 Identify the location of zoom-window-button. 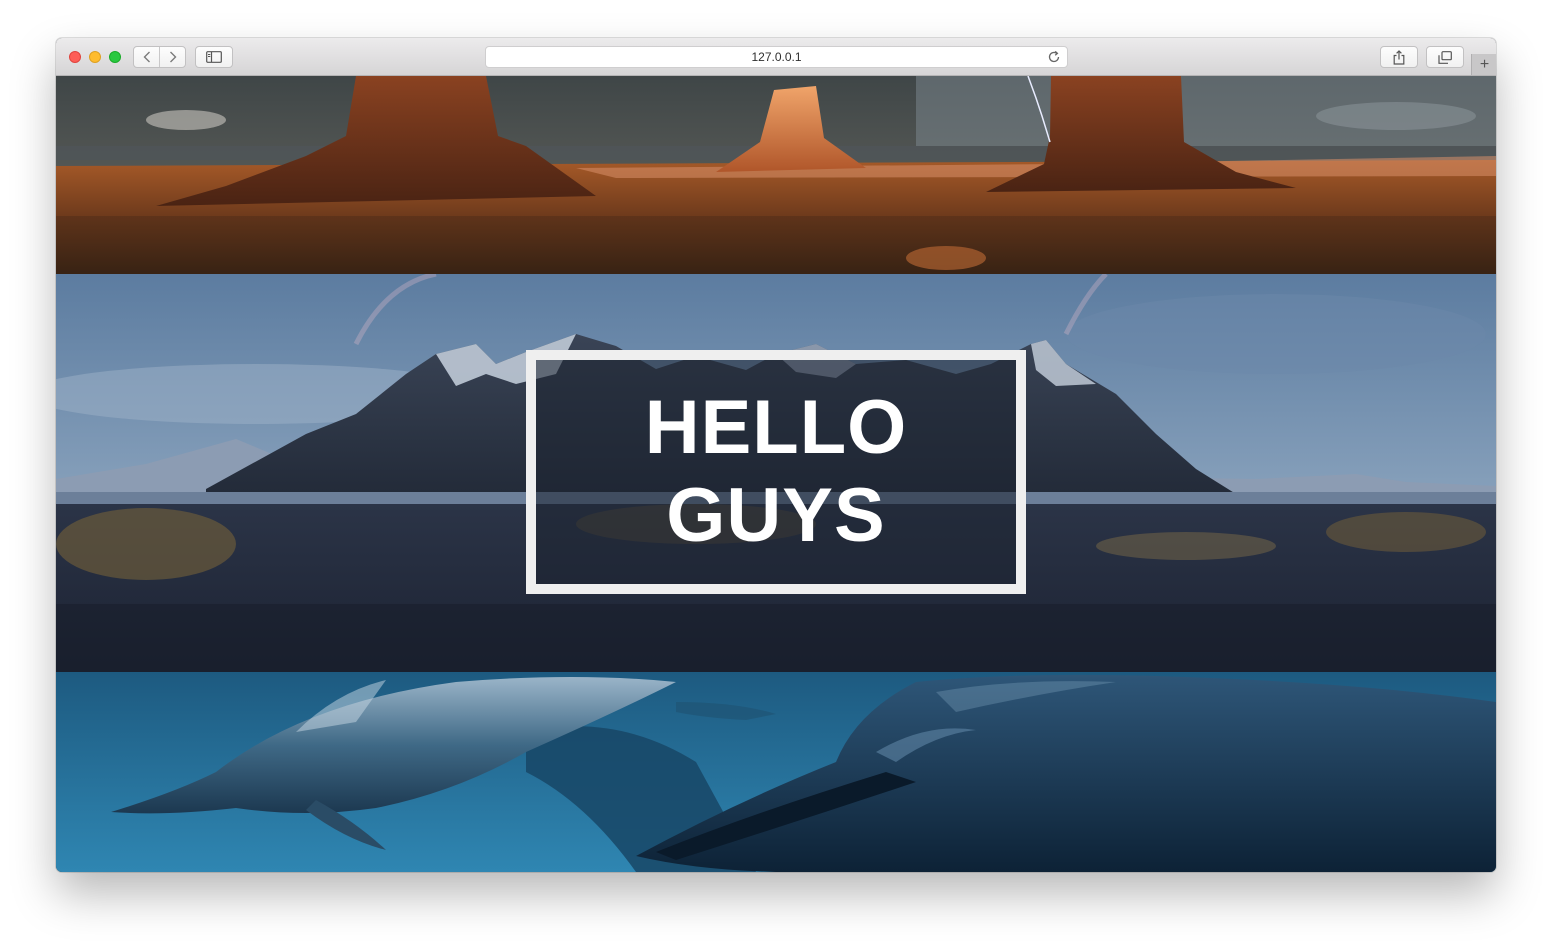
(115, 57).